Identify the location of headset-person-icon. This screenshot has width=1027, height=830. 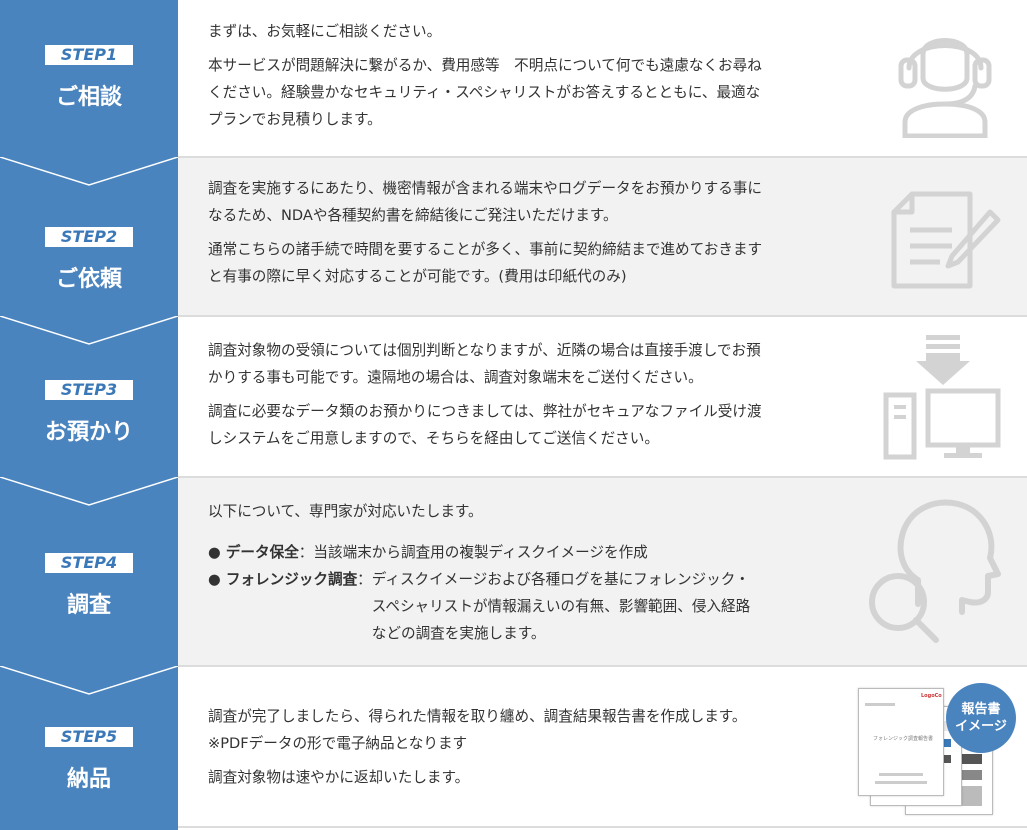
(945, 88).